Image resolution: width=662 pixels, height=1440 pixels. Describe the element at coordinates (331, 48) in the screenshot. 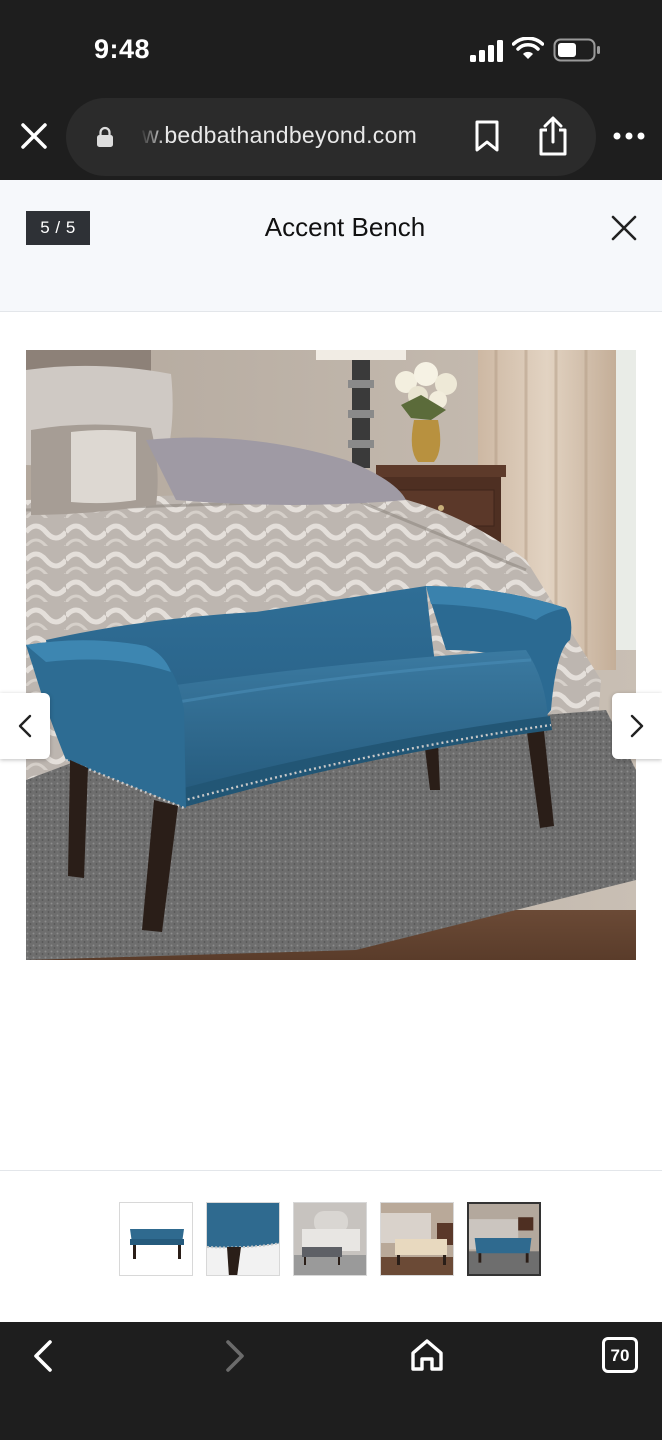

I see `status-bar: 9:48` at that location.